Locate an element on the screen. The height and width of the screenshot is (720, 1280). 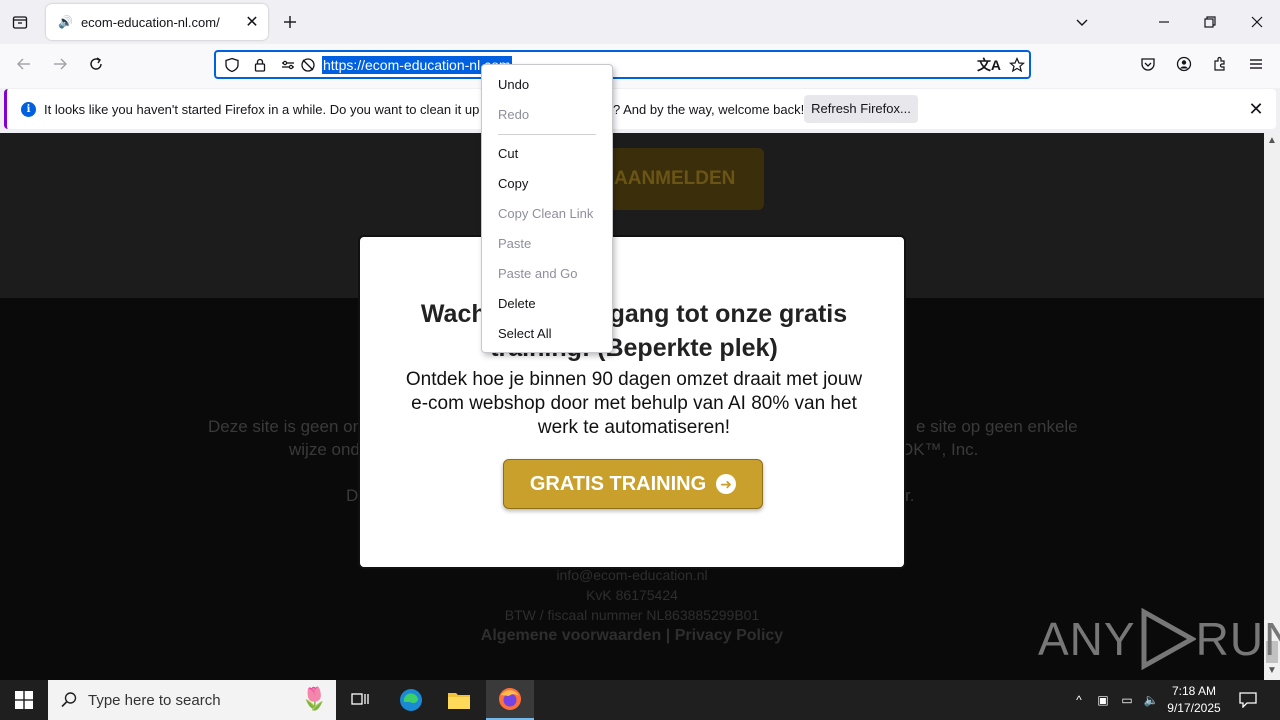
notification-message-right: ? And by the way, welcome back! is located at coordinates (709, 109).